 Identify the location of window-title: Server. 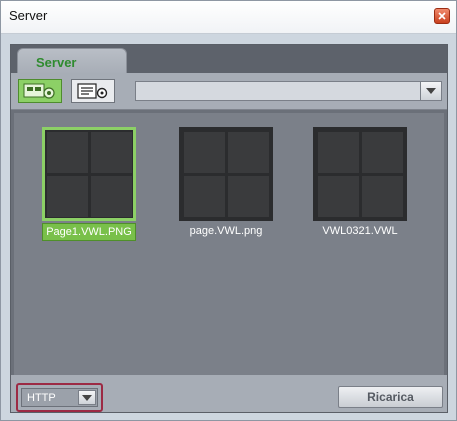
(28, 15).